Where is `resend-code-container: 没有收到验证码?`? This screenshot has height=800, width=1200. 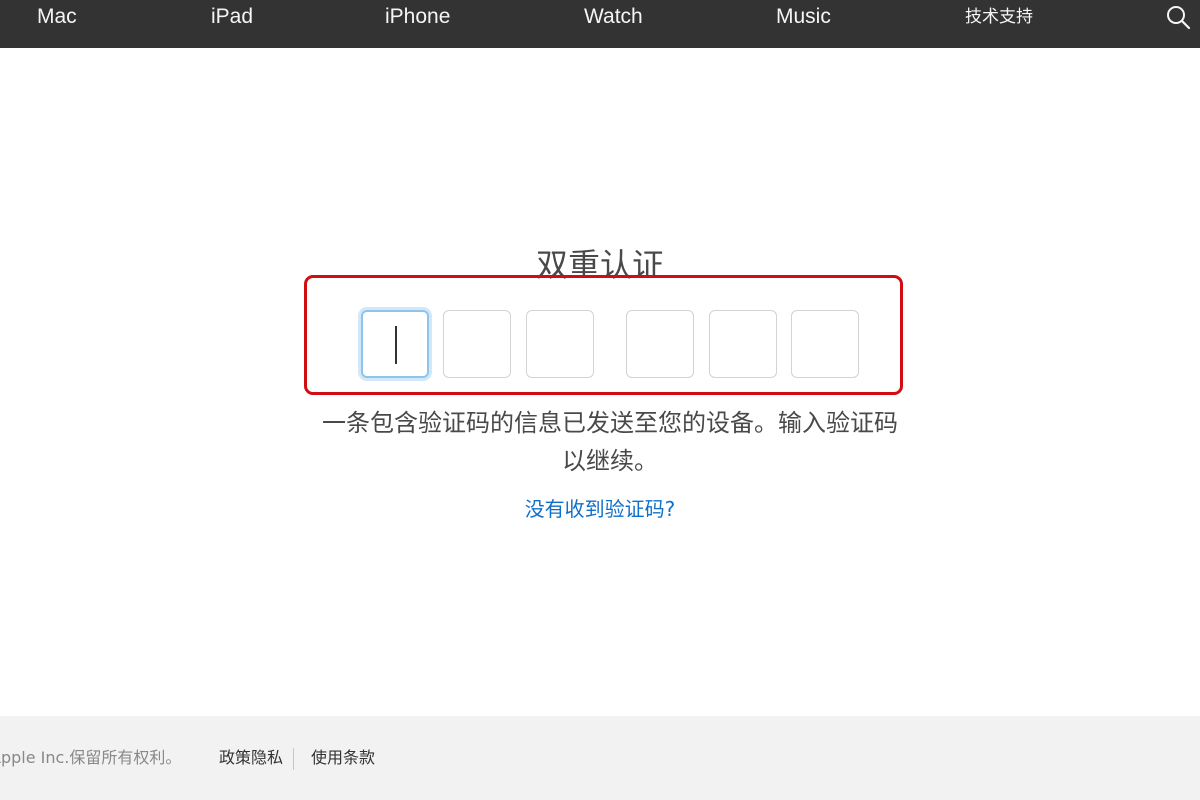
resend-code-container: 没有收到验证码? is located at coordinates (600, 509).